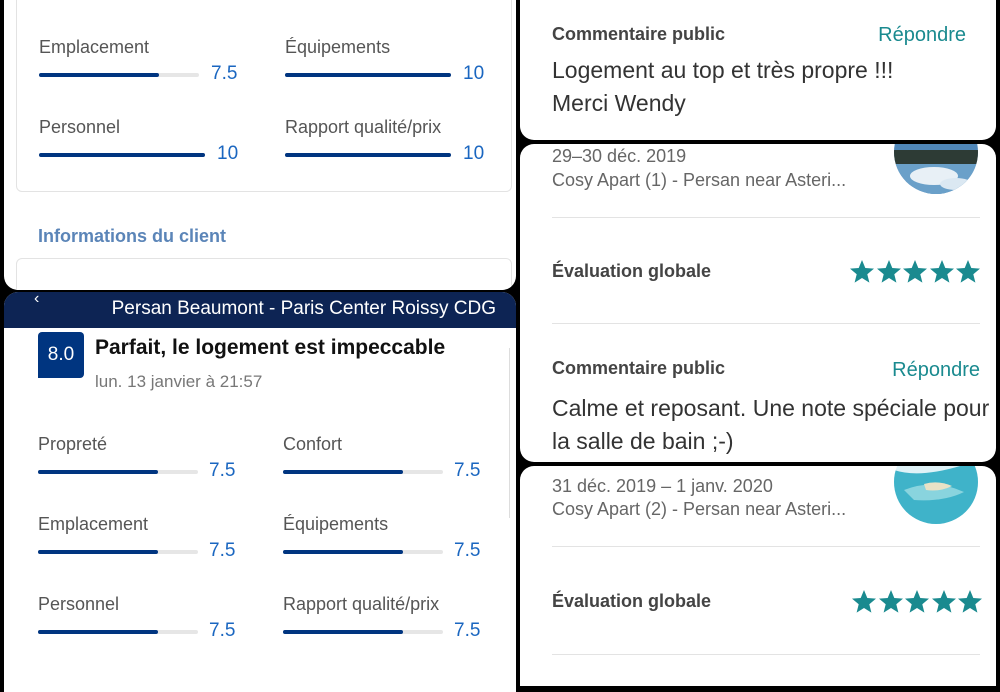  I want to click on stay-dates: 29–30 déc. 2019, so click(619, 156).